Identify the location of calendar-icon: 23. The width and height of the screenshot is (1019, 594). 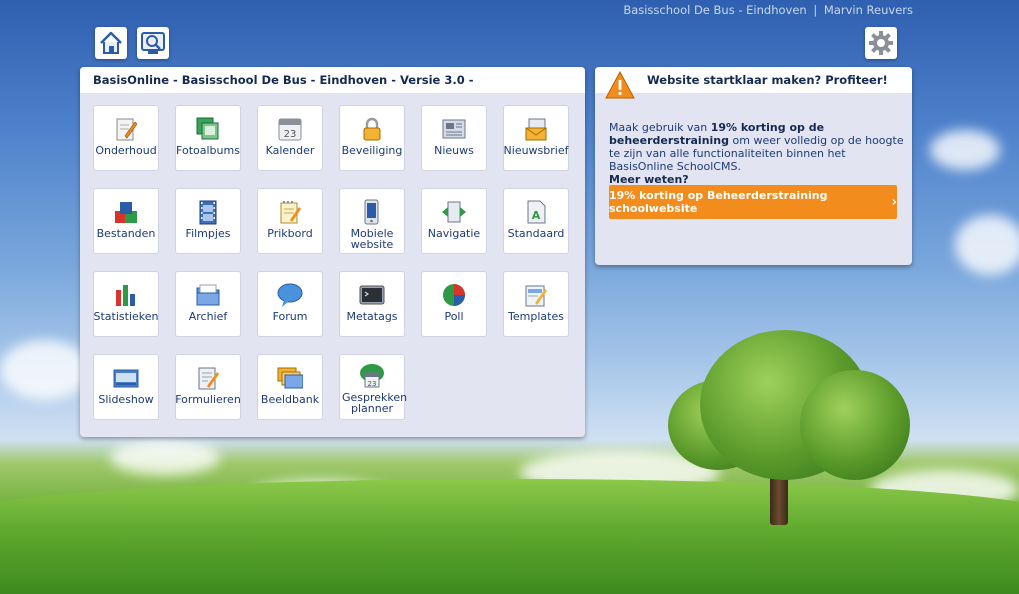
(290, 129).